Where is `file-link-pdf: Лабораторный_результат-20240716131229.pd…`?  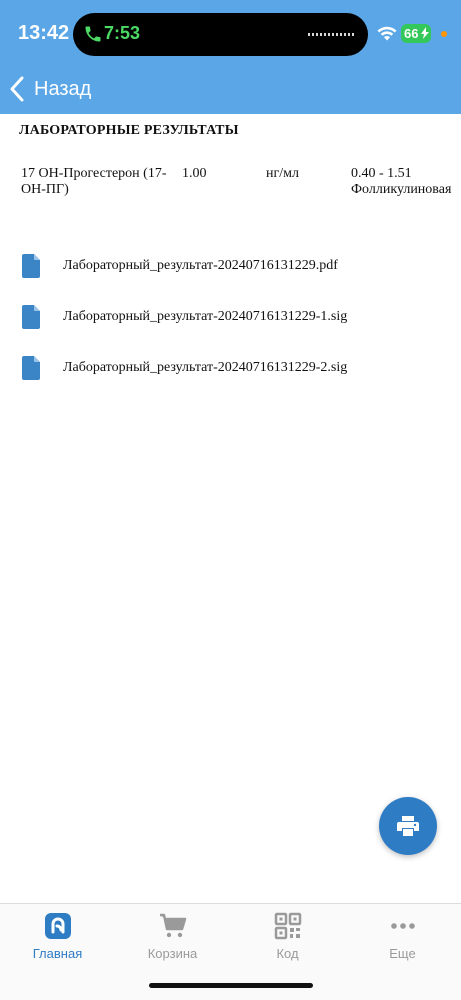
file-link-pdf: Лабораторный_результат-20240716131229.pd… is located at coordinates (180, 266).